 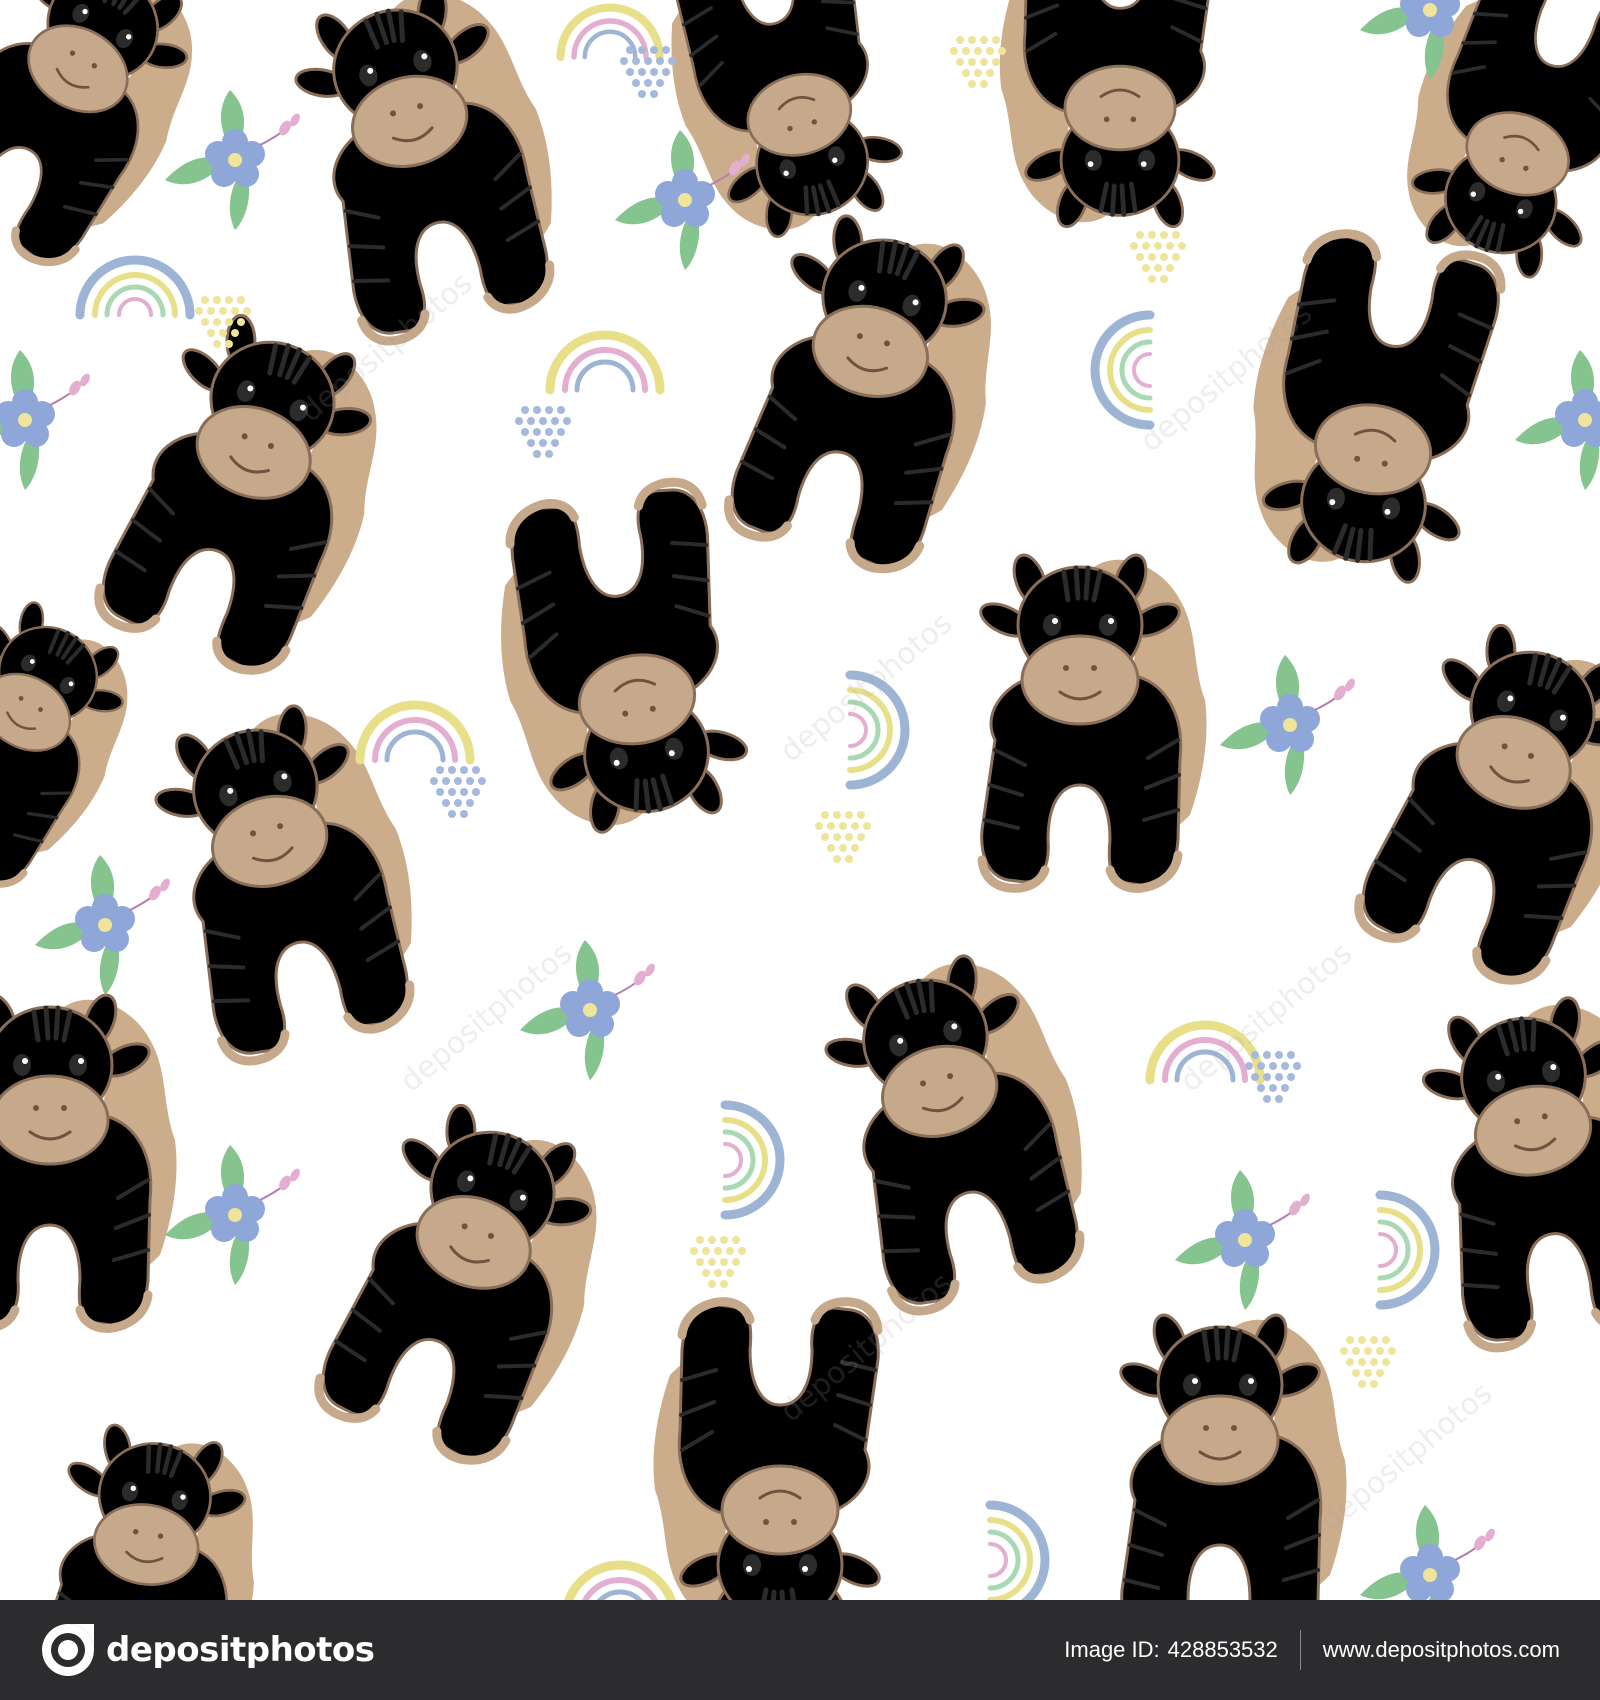 What do you see at coordinates (1300, 1650) in the screenshot?
I see `divider` at bounding box center [1300, 1650].